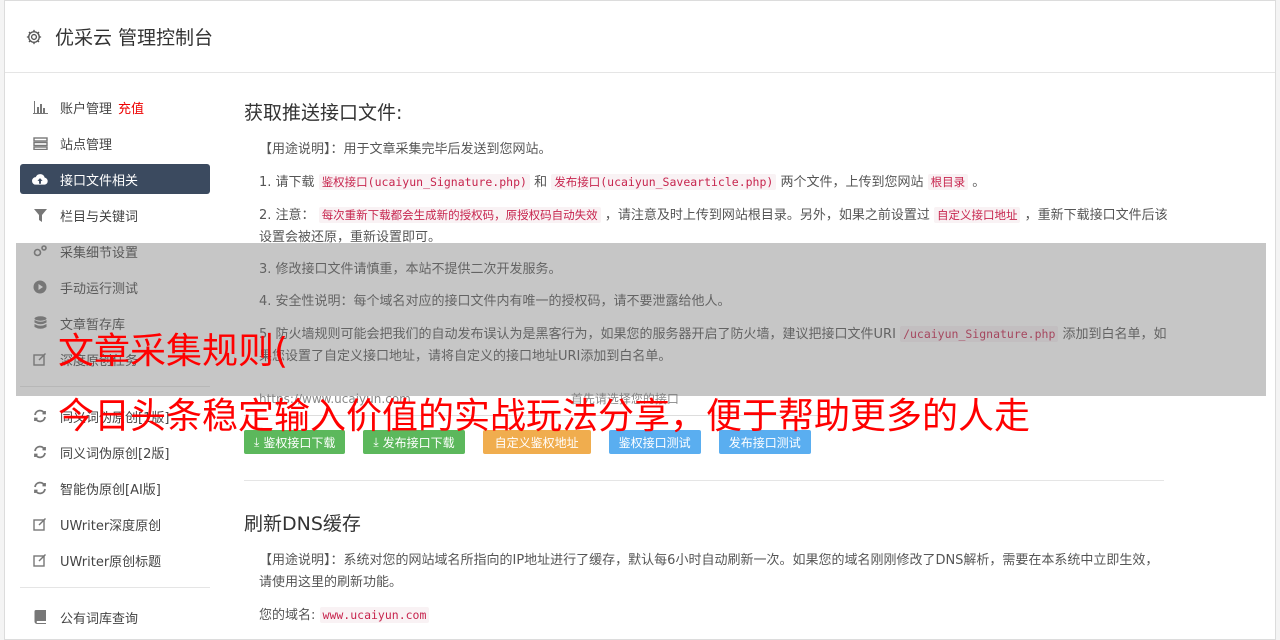 This screenshot has height=640, width=1280. Describe the element at coordinates (34, 37) in the screenshot. I see `gear-icon` at that location.